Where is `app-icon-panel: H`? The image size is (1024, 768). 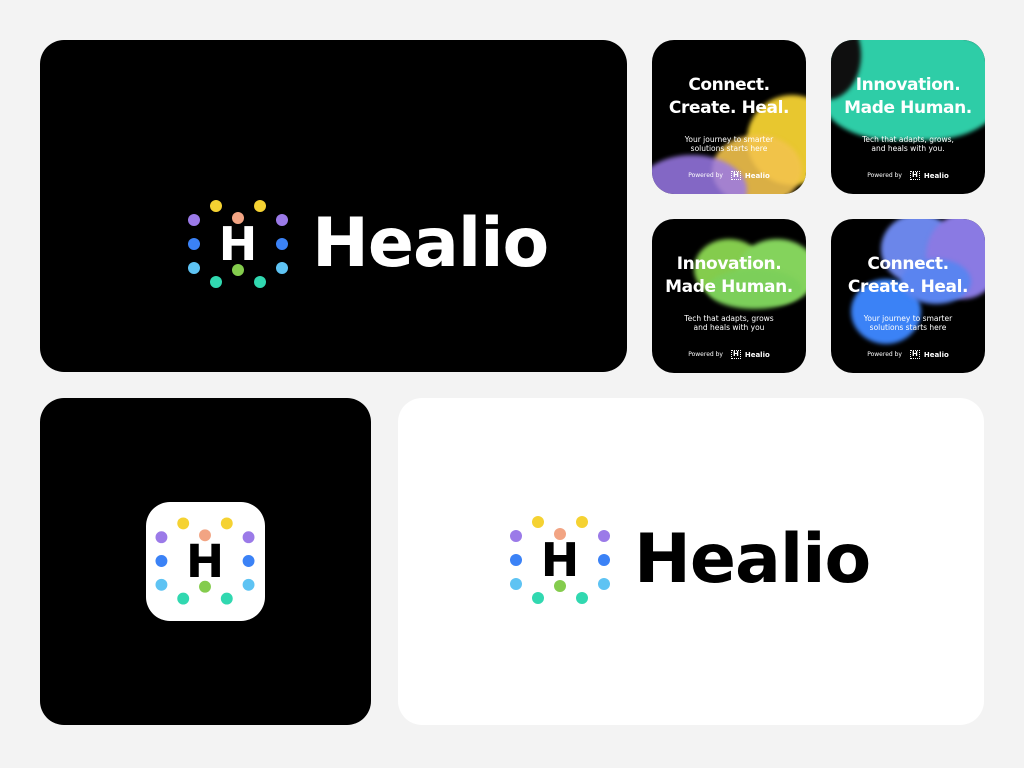
app-icon-panel: H is located at coordinates (205, 561).